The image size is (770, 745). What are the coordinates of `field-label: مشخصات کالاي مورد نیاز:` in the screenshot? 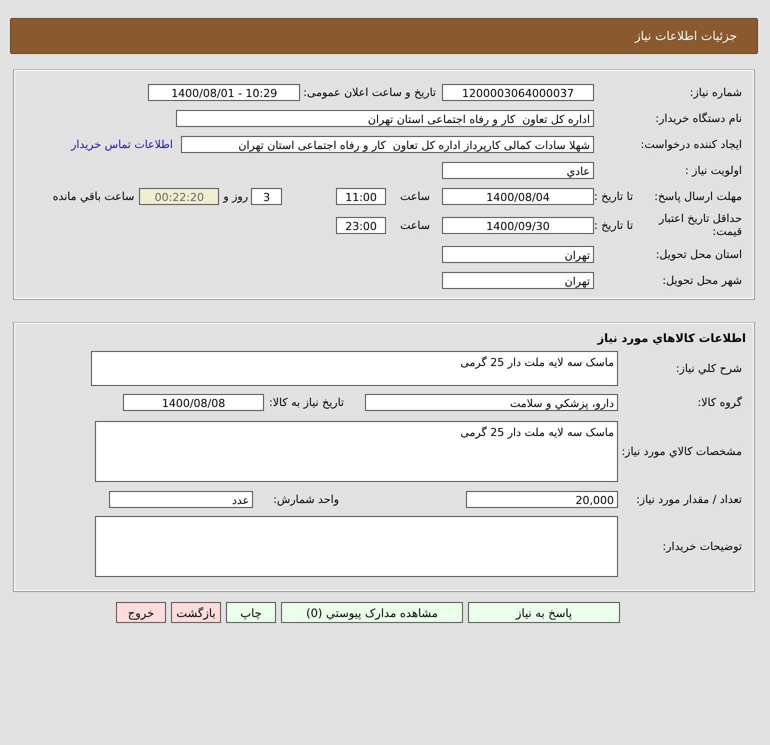 It's located at (681, 451).